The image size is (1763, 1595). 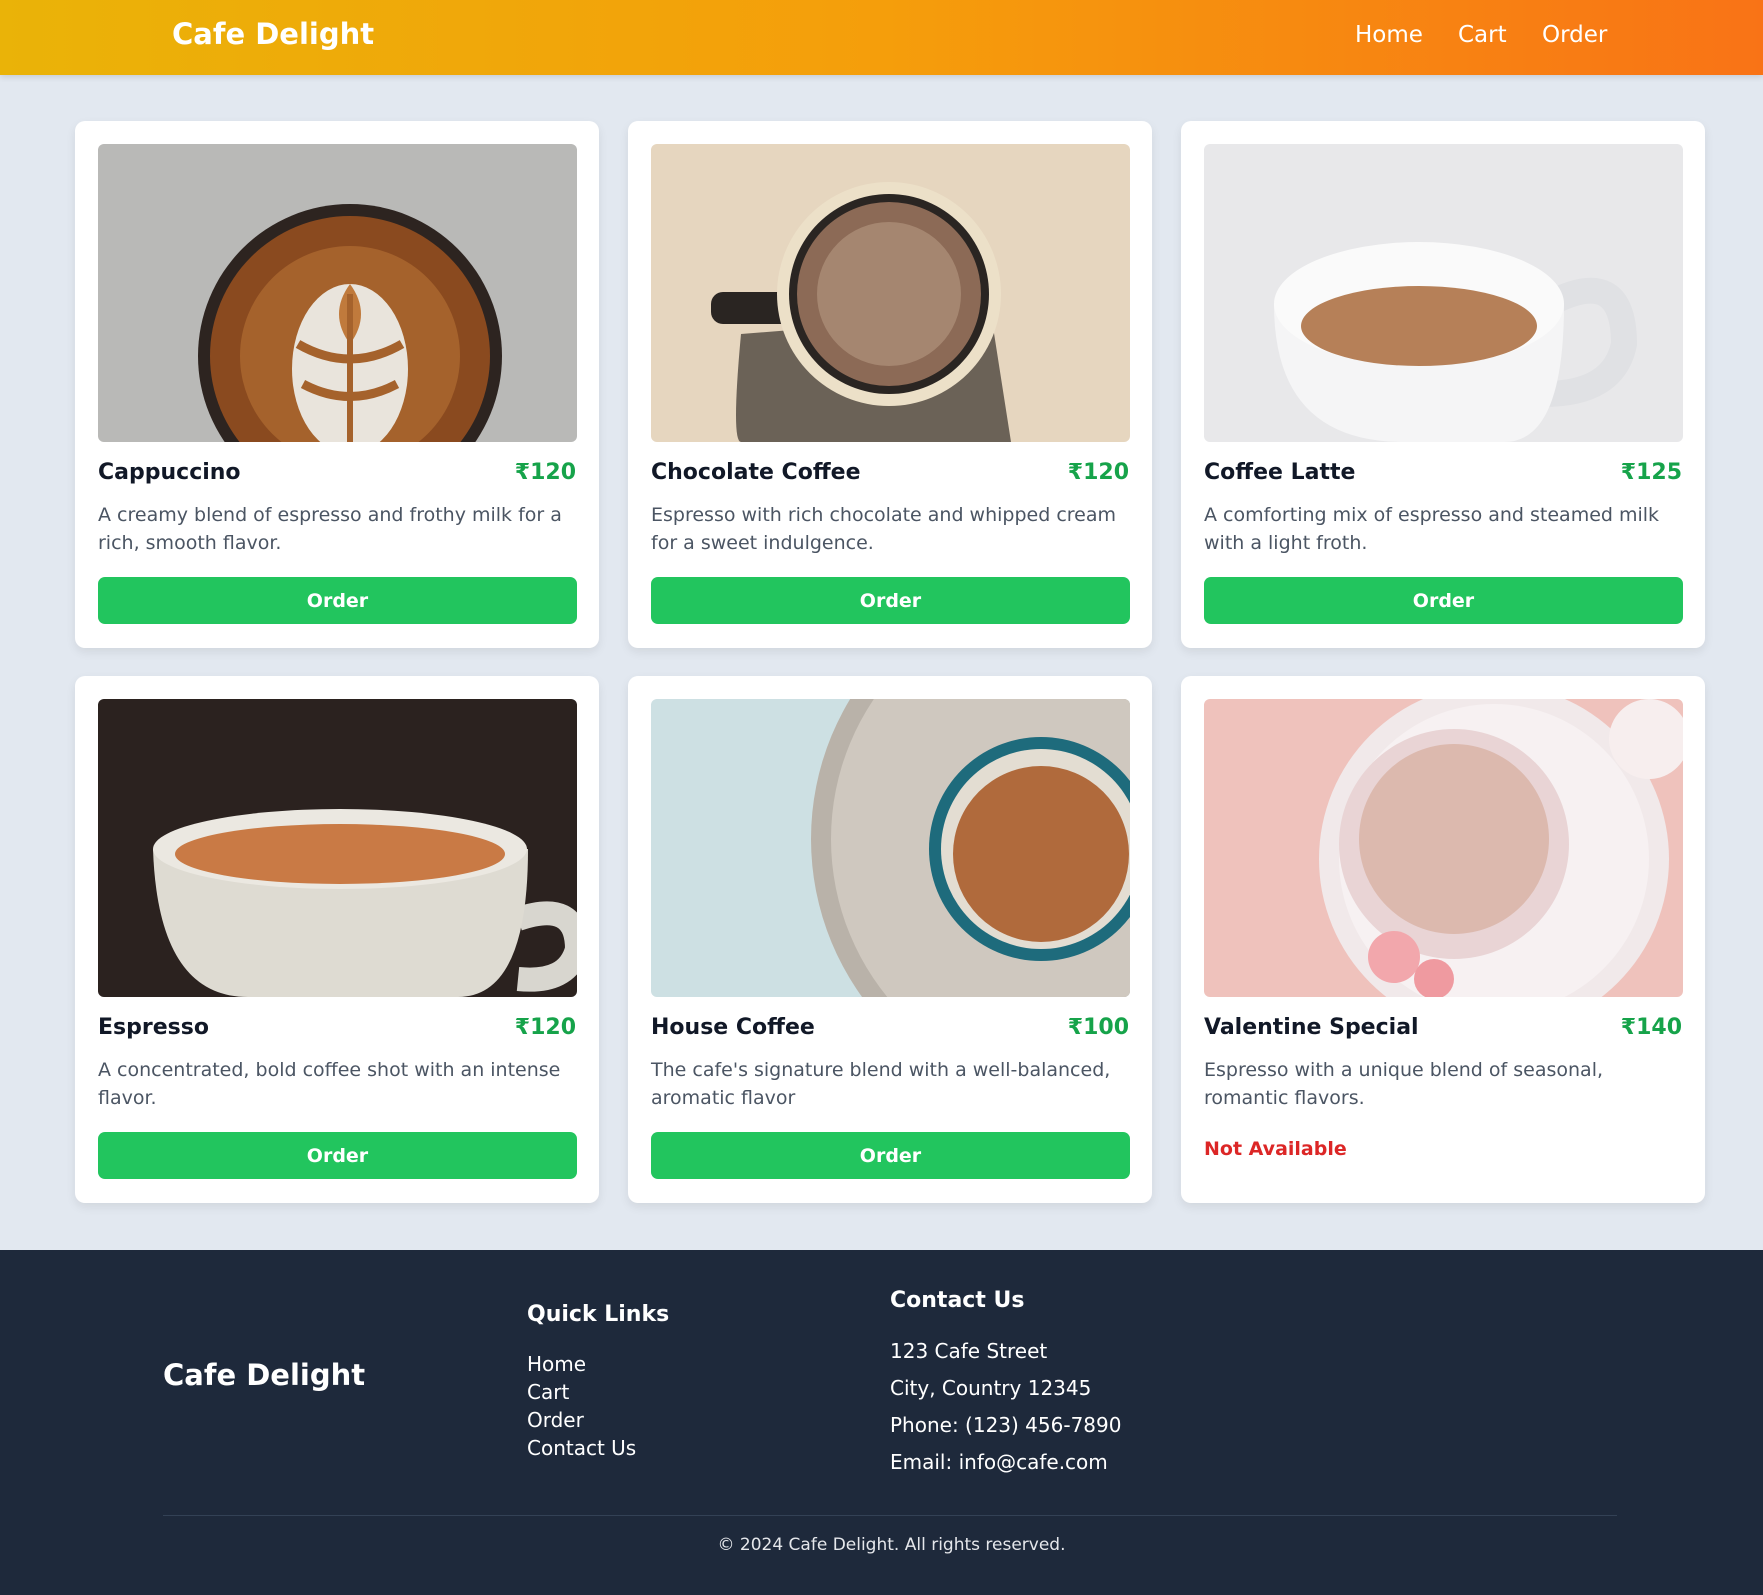 What do you see at coordinates (337, 1155) in the screenshot?
I see `order-button-espresso: Order` at bounding box center [337, 1155].